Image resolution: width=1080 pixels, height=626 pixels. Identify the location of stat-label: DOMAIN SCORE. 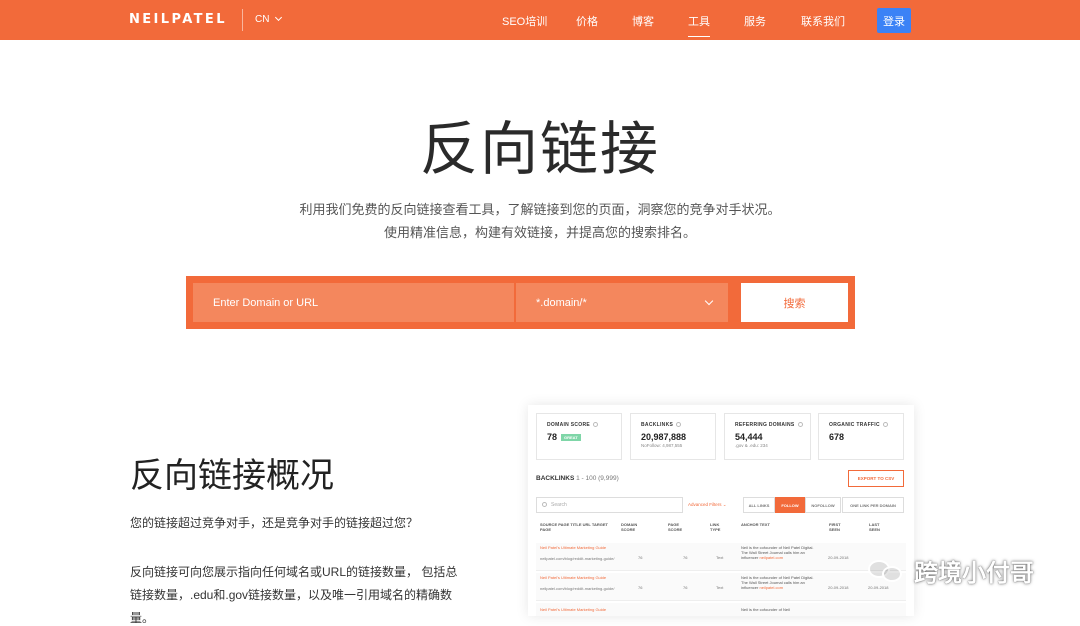
(569, 425).